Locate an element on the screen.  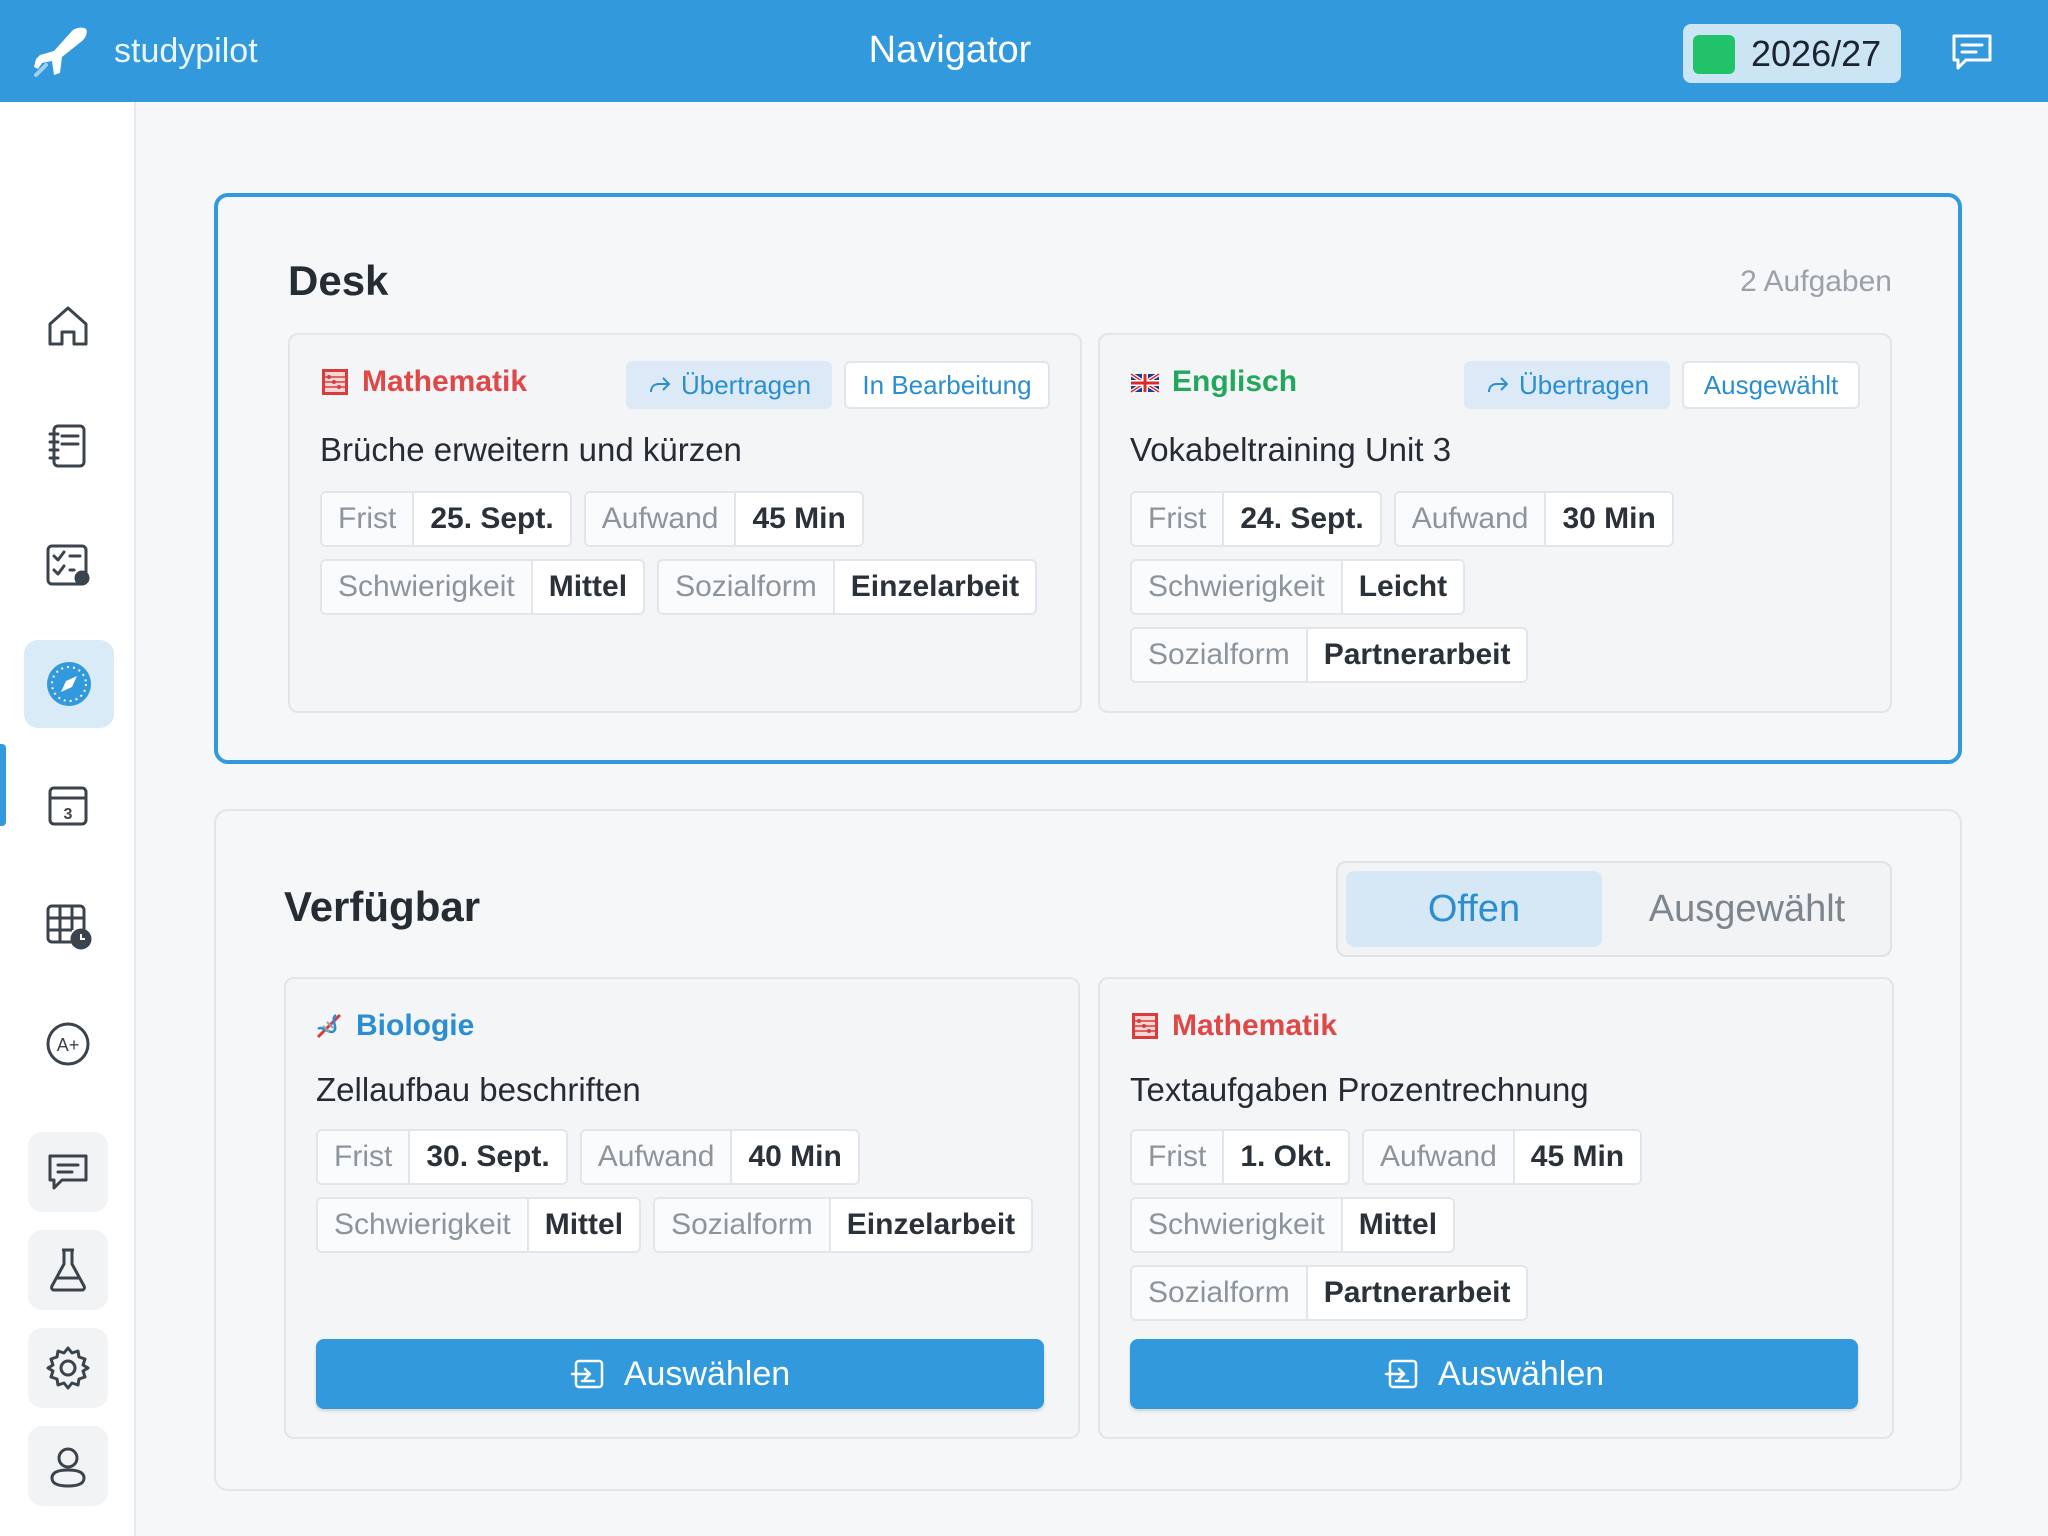
social-form-tag: Sozialform Partnerarbeit is located at coordinates (1329, 655).